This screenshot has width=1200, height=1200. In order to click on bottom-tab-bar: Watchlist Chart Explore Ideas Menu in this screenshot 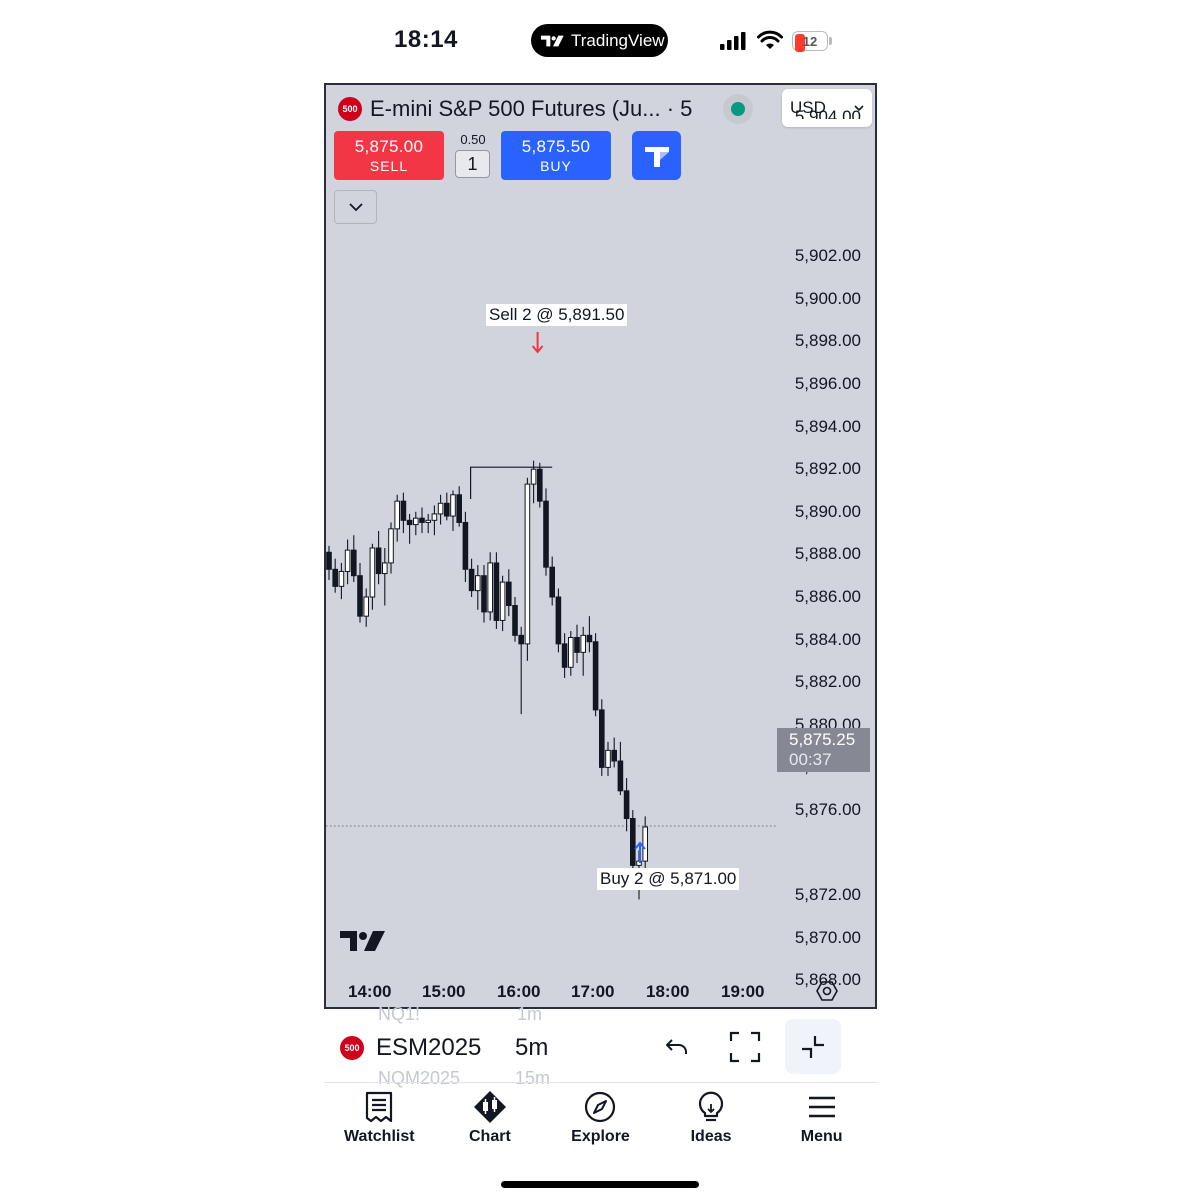, I will do `click(600, 1125)`.